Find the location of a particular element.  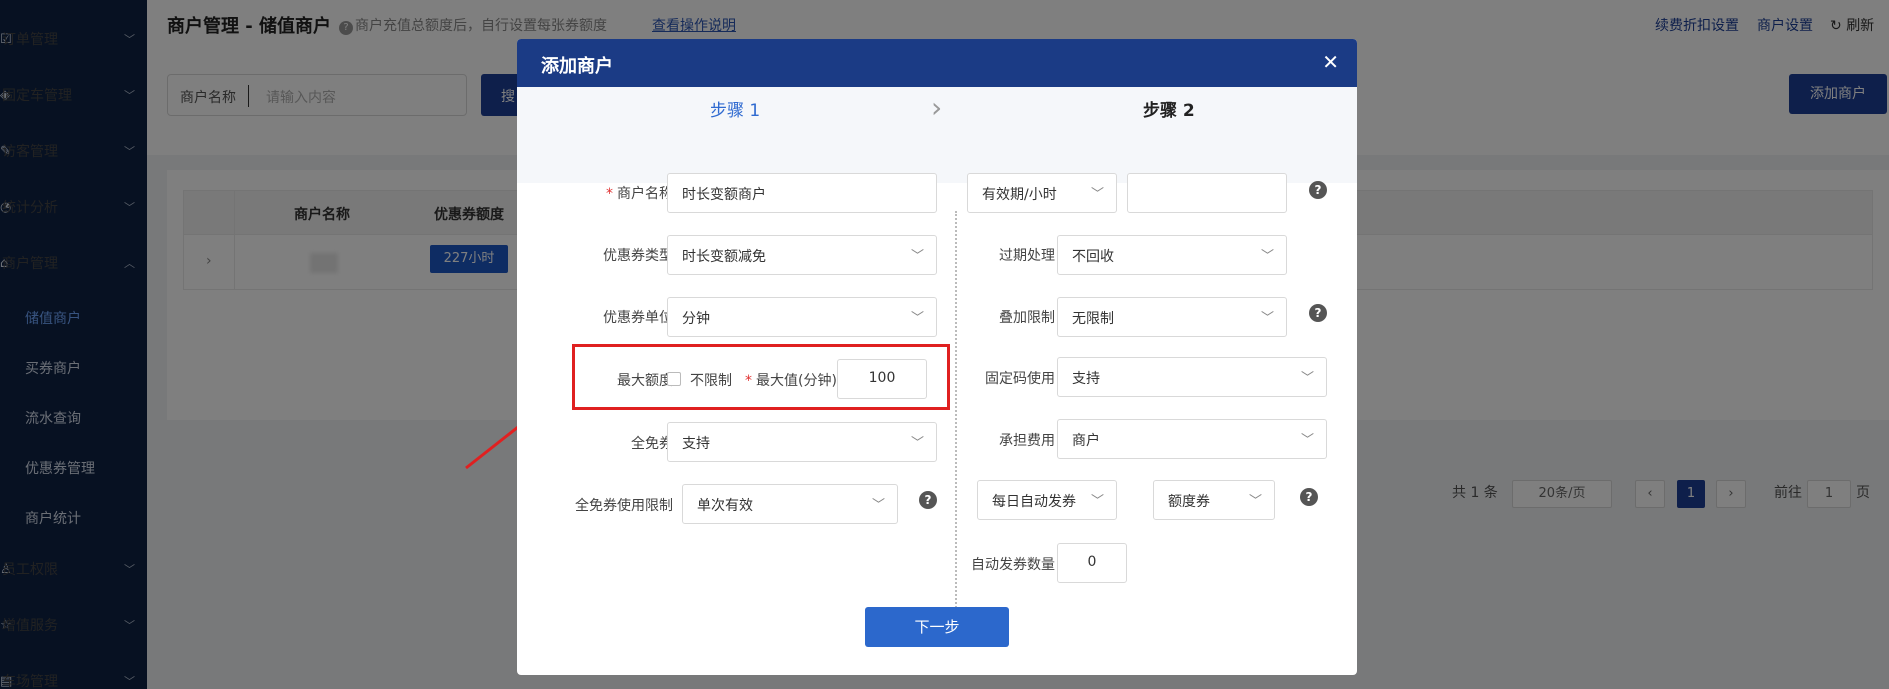

fixed-code-label: 固定码使用 is located at coordinates (1020, 379).